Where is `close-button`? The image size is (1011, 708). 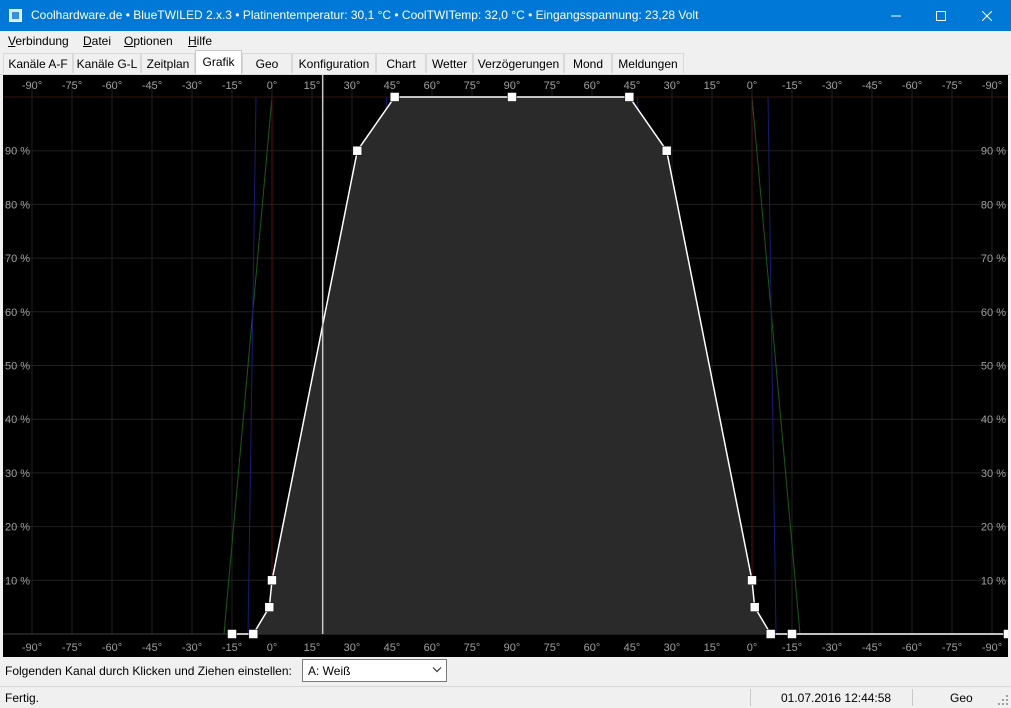 close-button is located at coordinates (987, 15).